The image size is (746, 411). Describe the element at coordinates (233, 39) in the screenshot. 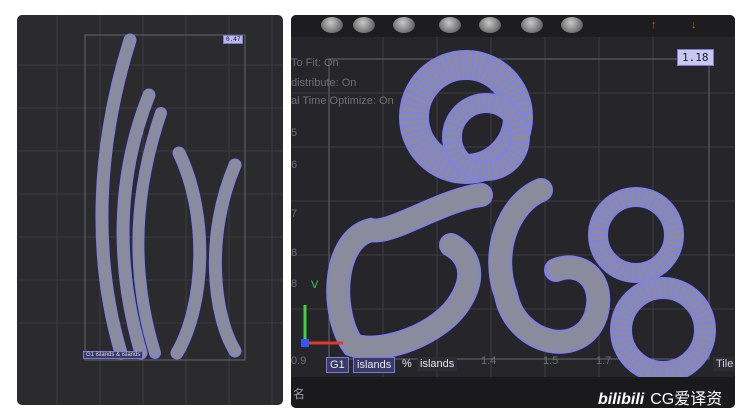

I see `zoom-level-badge: 0.47` at that location.